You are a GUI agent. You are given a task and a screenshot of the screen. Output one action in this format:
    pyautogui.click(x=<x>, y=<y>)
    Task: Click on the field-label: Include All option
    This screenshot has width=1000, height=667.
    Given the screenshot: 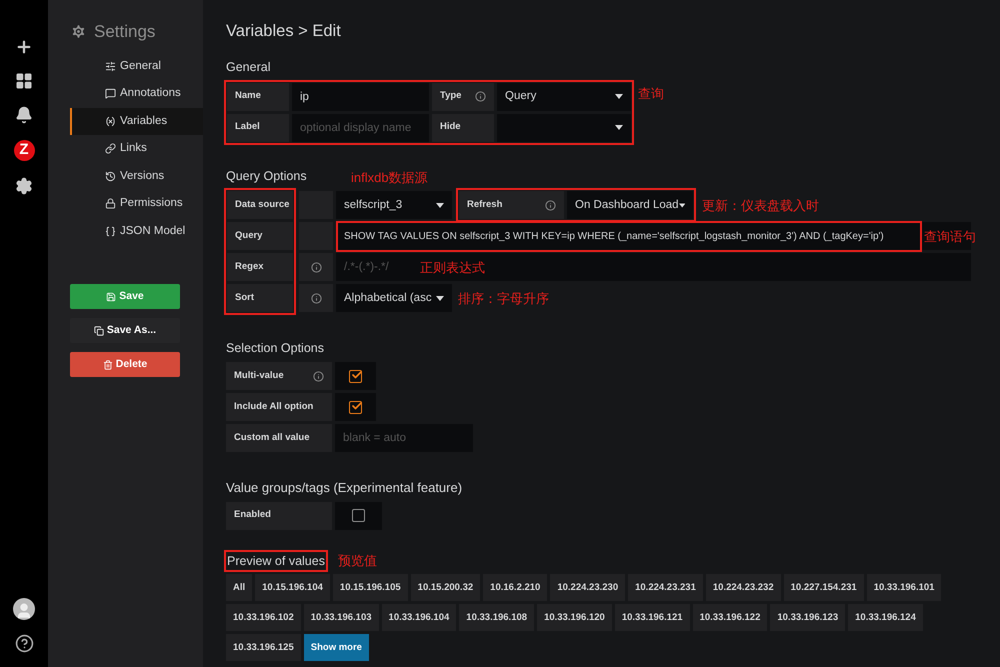 What is the action you would take?
    pyautogui.click(x=279, y=407)
    